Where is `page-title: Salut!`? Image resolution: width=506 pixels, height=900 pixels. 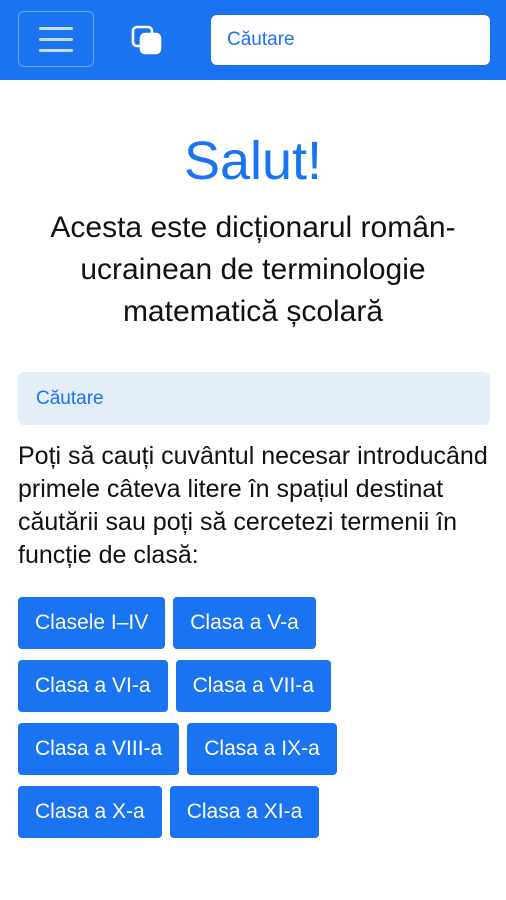 page-title: Salut! is located at coordinates (253, 161).